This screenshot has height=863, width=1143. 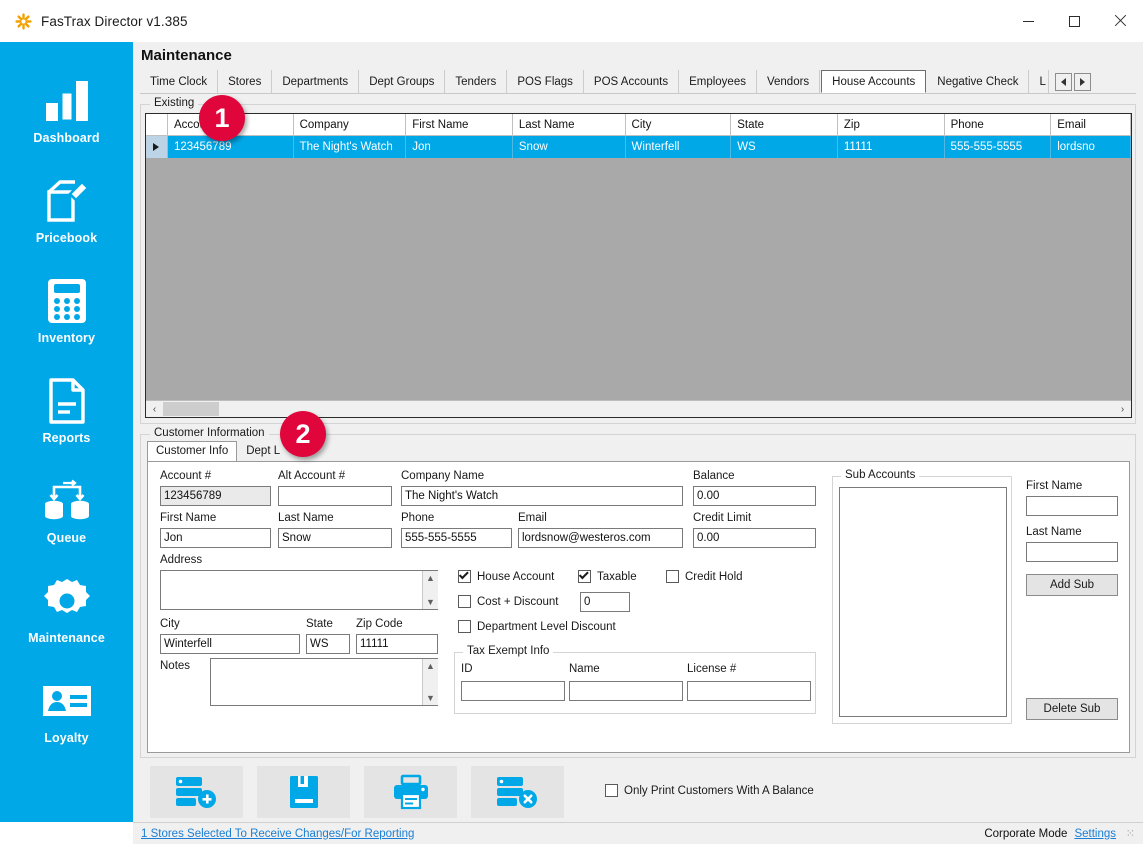 I want to click on sub-last-name-field, so click(x=1072, y=552).